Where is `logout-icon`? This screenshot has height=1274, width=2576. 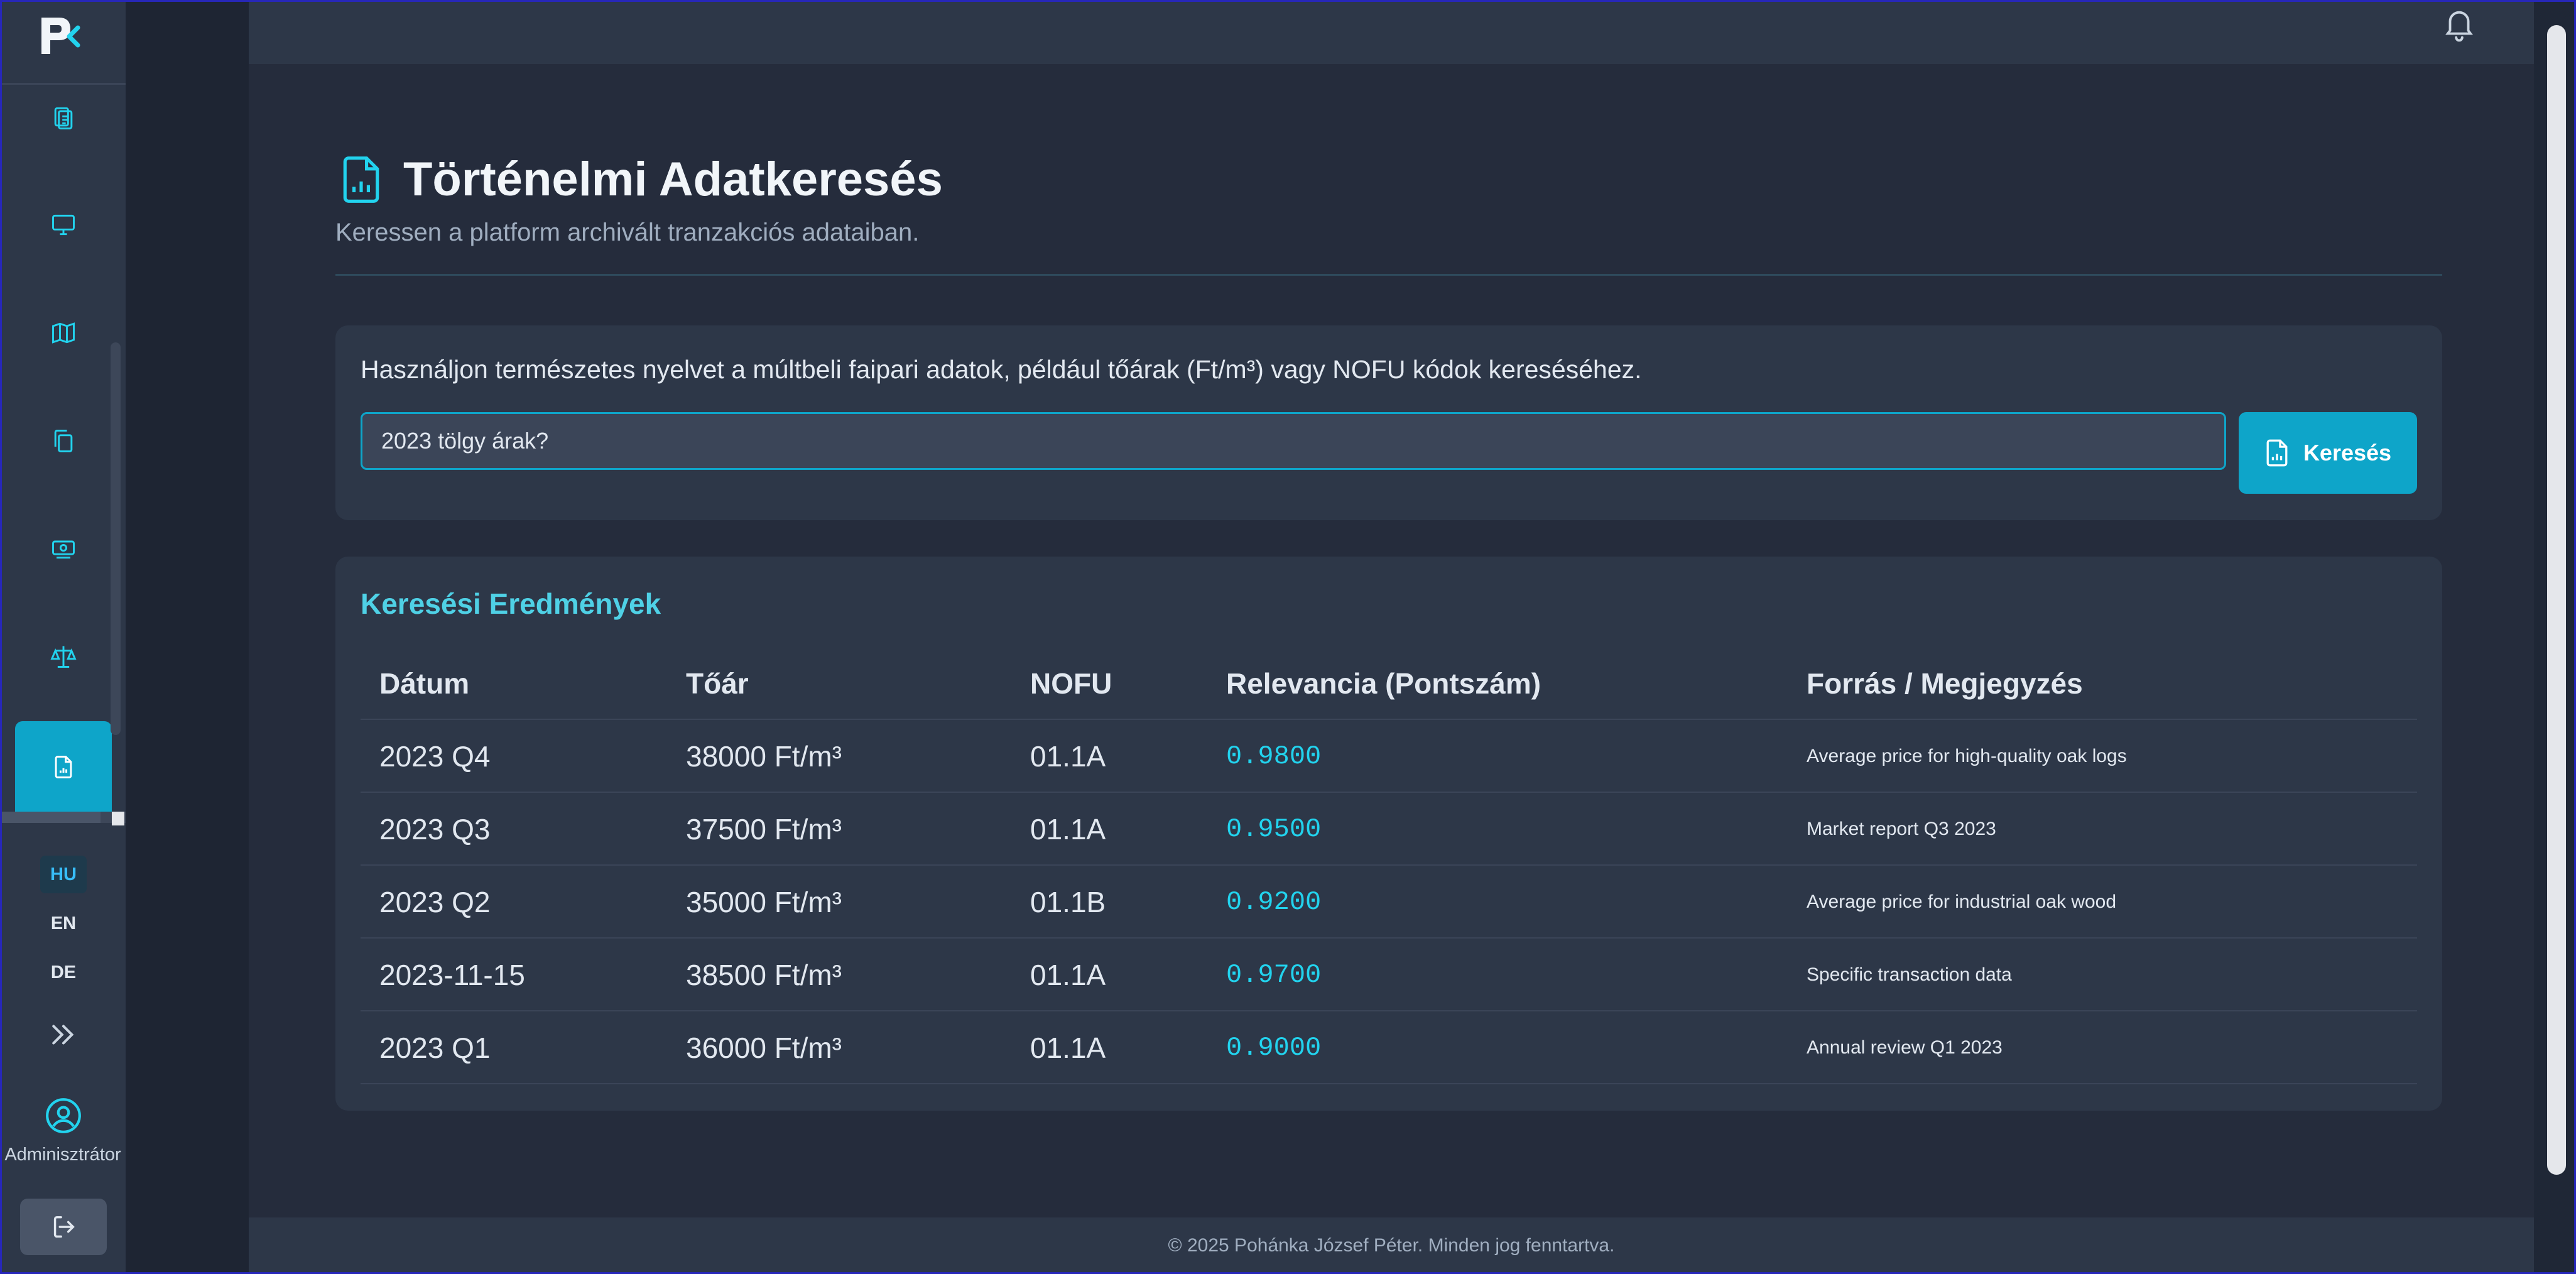 logout-icon is located at coordinates (64, 1227).